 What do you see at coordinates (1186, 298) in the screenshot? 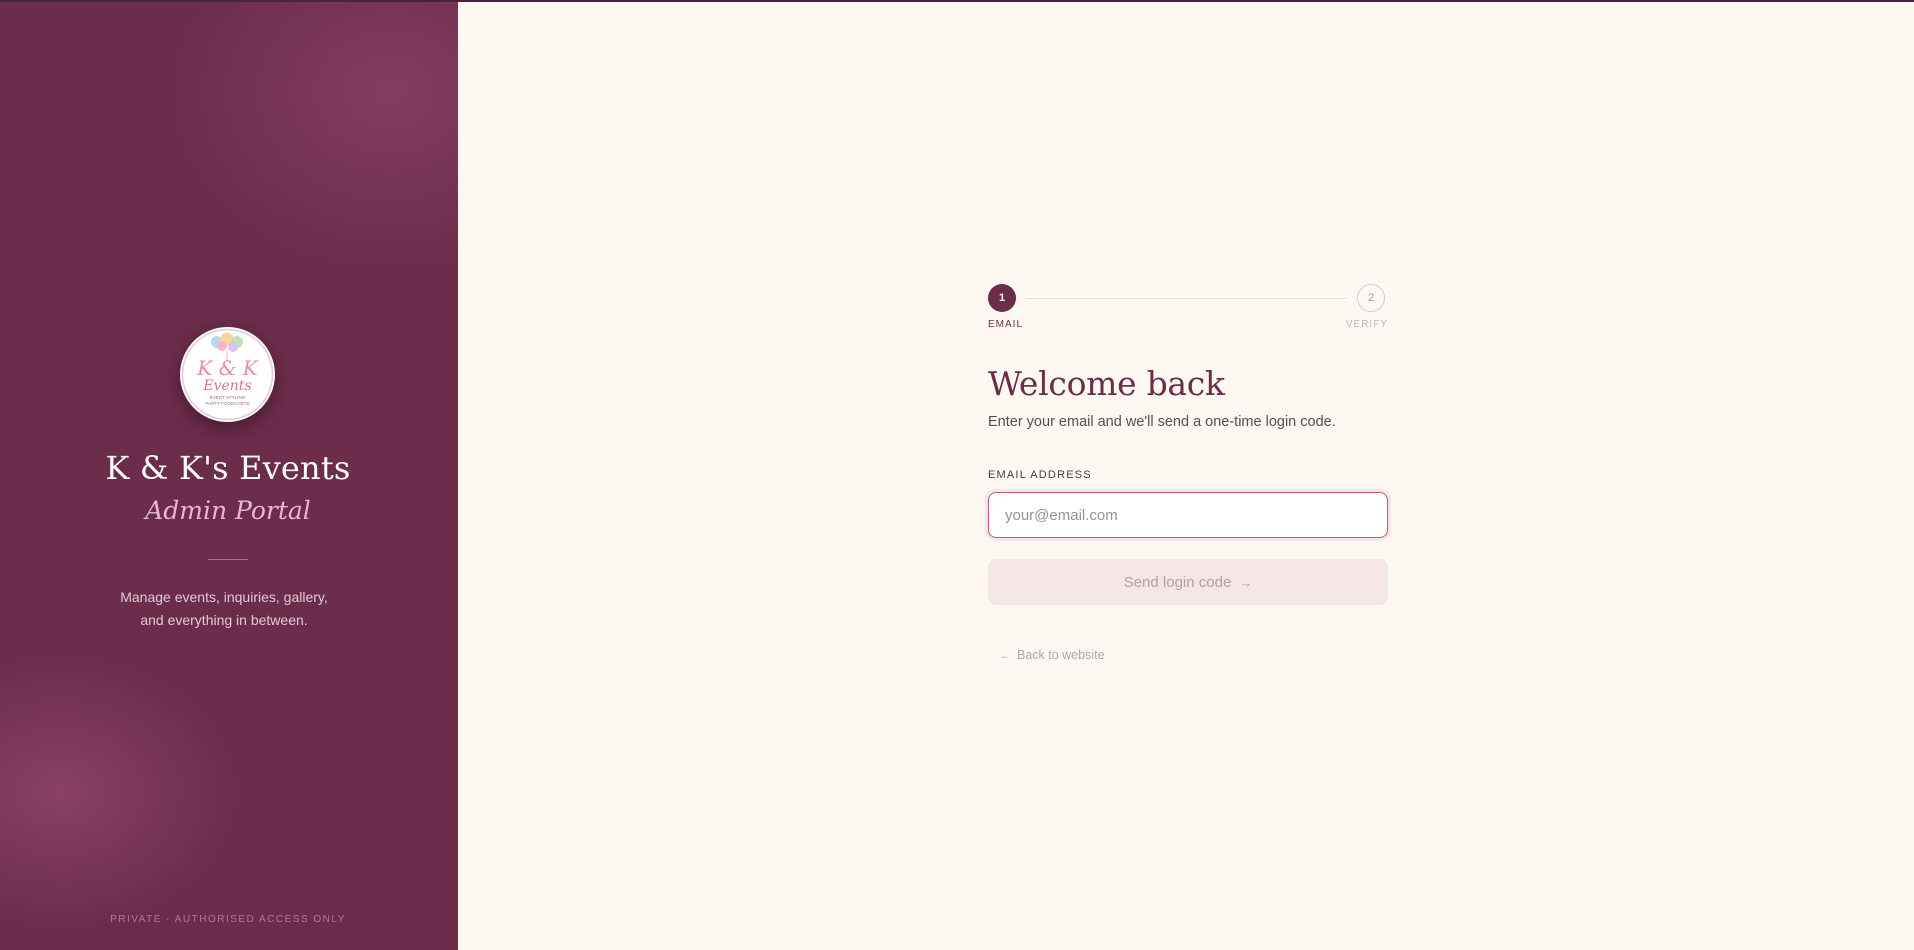
I see `step-connector` at bounding box center [1186, 298].